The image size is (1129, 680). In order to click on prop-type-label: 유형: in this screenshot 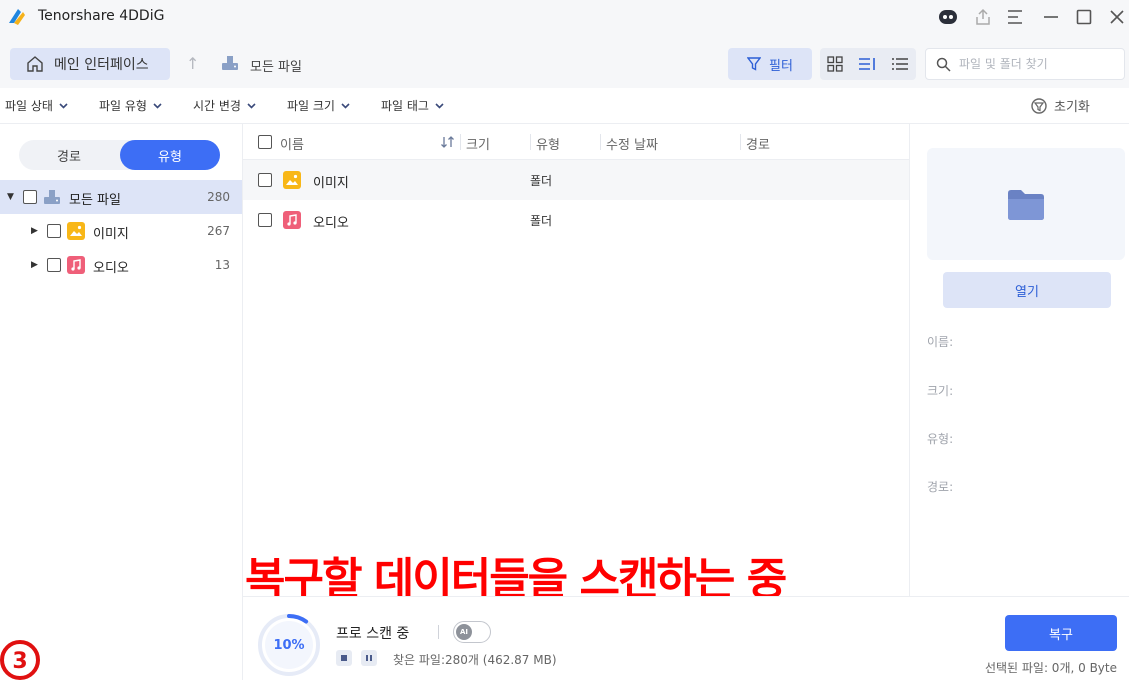, I will do `click(940, 439)`.